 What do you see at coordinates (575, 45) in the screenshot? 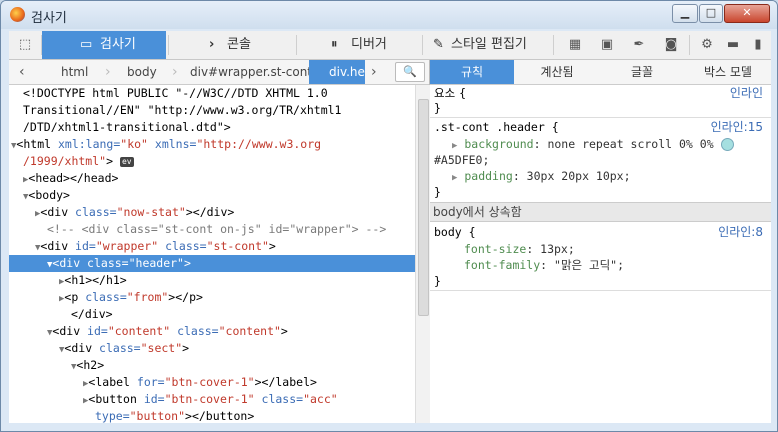
I see `film-icon: ▦` at bounding box center [575, 45].